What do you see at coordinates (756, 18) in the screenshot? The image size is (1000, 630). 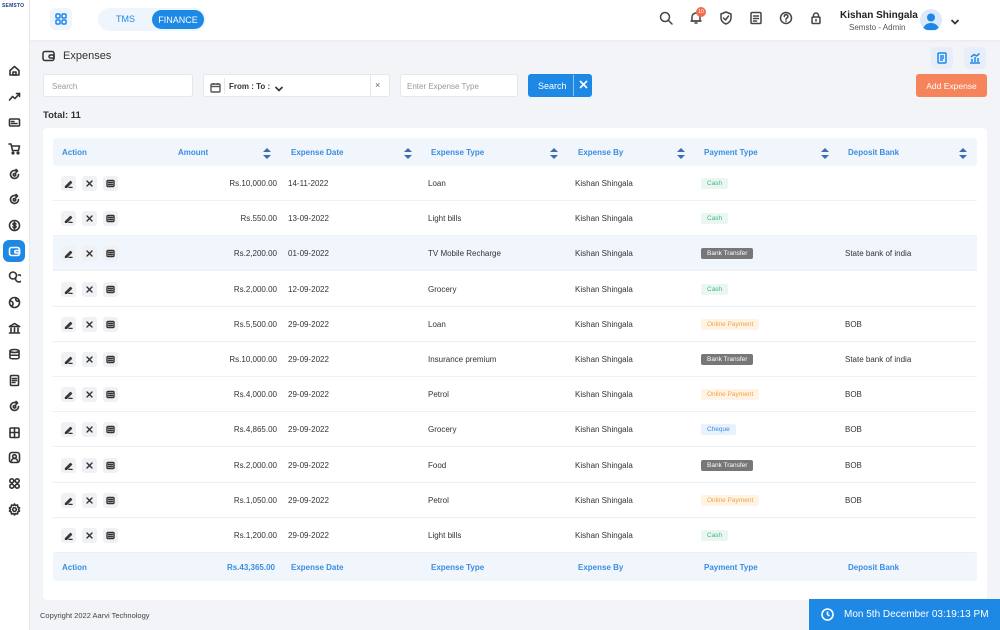 I see `notes-icon` at bounding box center [756, 18].